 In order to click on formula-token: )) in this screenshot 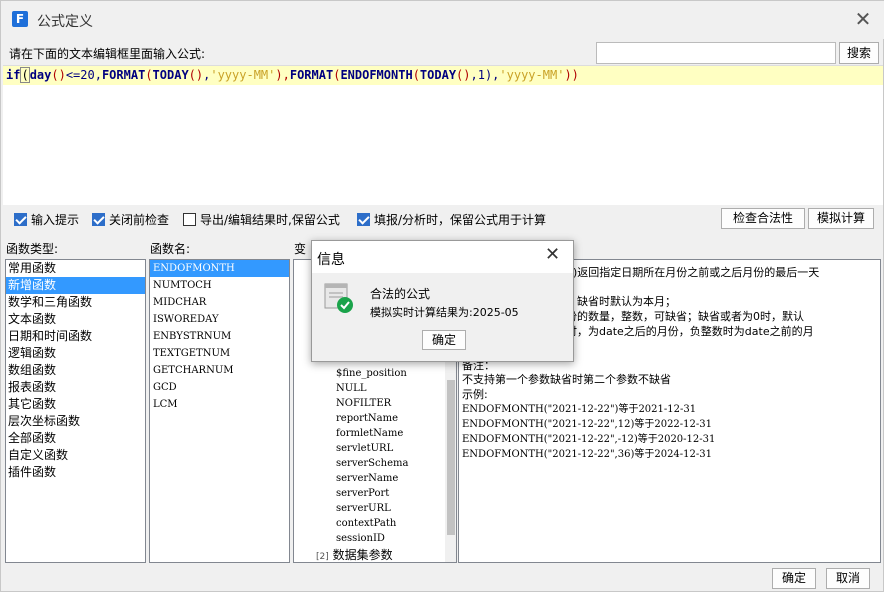, I will do `click(571, 75)`.